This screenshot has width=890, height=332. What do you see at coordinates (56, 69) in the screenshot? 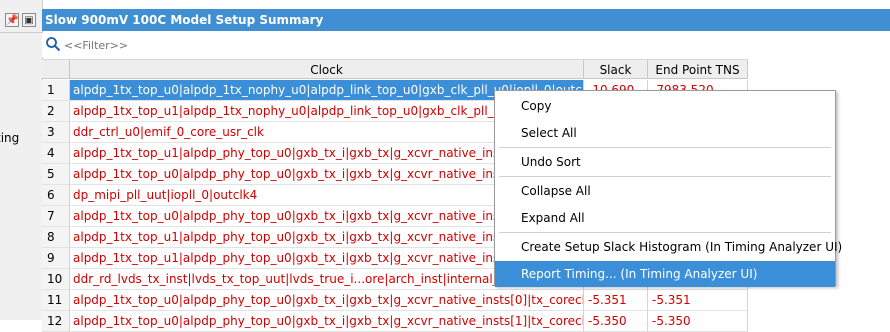
I see `column-header-index` at bounding box center [56, 69].